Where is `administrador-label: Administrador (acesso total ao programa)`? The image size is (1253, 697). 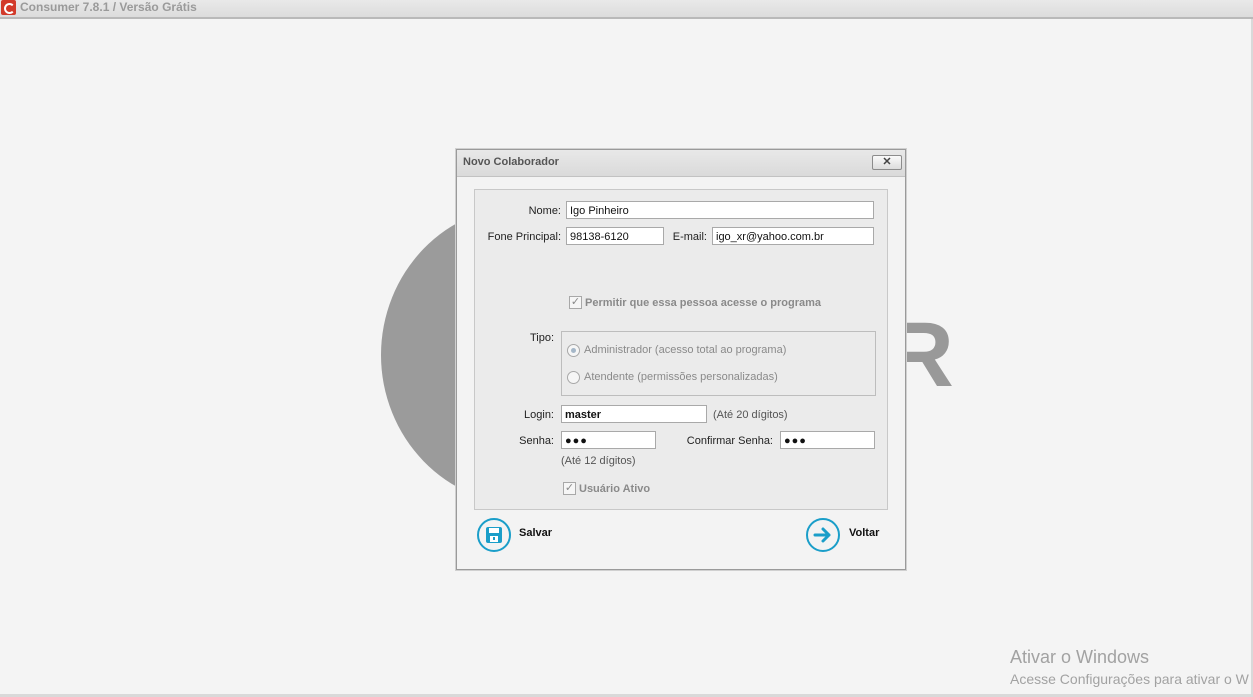 administrador-label: Administrador (acesso total ao programa) is located at coordinates (685, 350).